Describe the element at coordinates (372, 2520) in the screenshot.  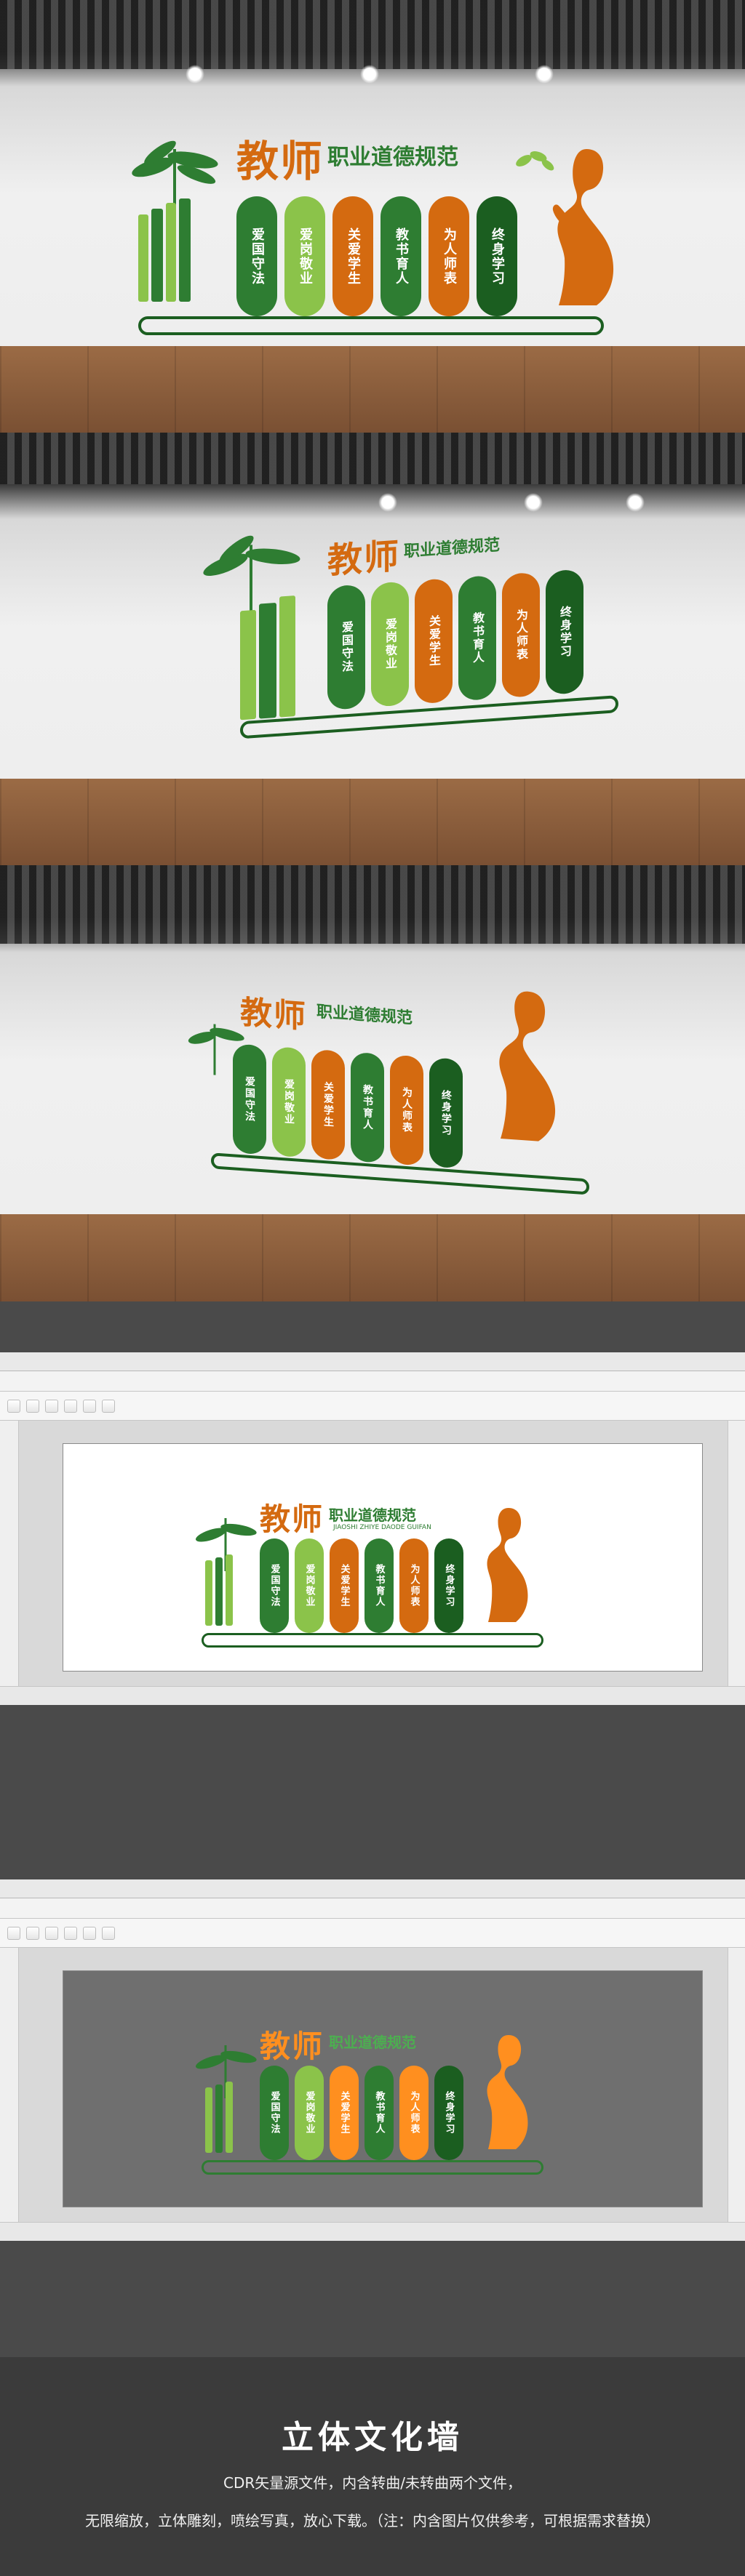
I see `footer-line-2: 无限缩放，立体雕刻，喷绘写真，放心下载。（注：内含图片仅供参考，可根据需求替换）` at that location.